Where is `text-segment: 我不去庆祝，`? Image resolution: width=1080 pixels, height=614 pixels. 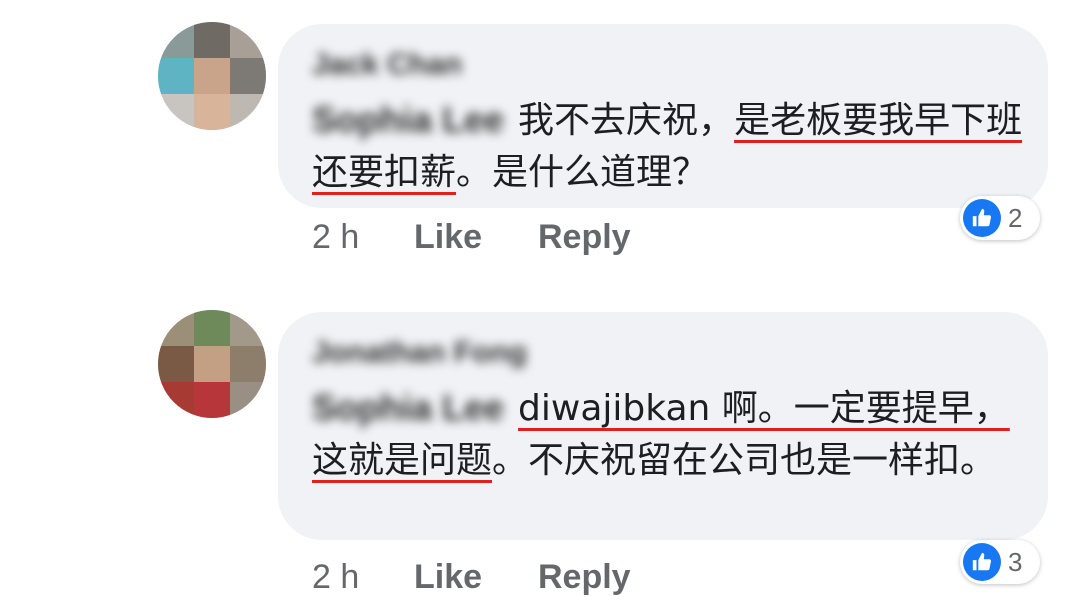 text-segment: 我不去庆祝， is located at coordinates (626, 120).